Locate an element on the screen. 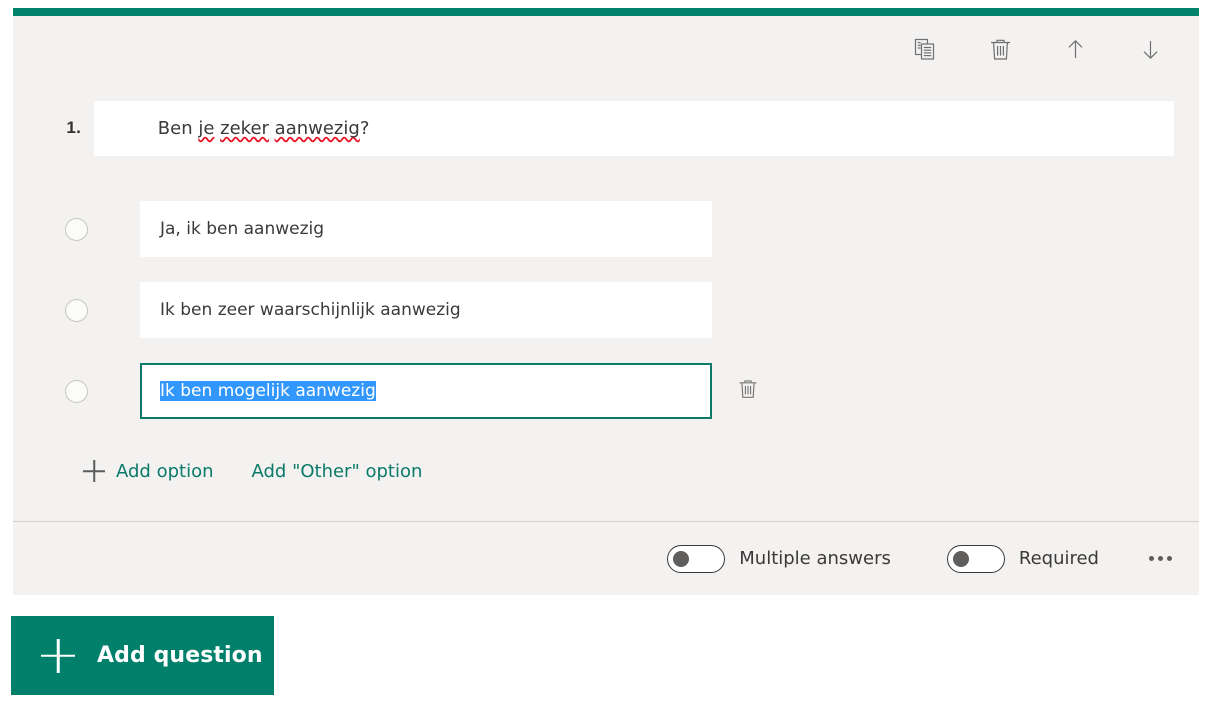 The height and width of the screenshot is (706, 1215). more-options-button is located at coordinates (1160, 559).